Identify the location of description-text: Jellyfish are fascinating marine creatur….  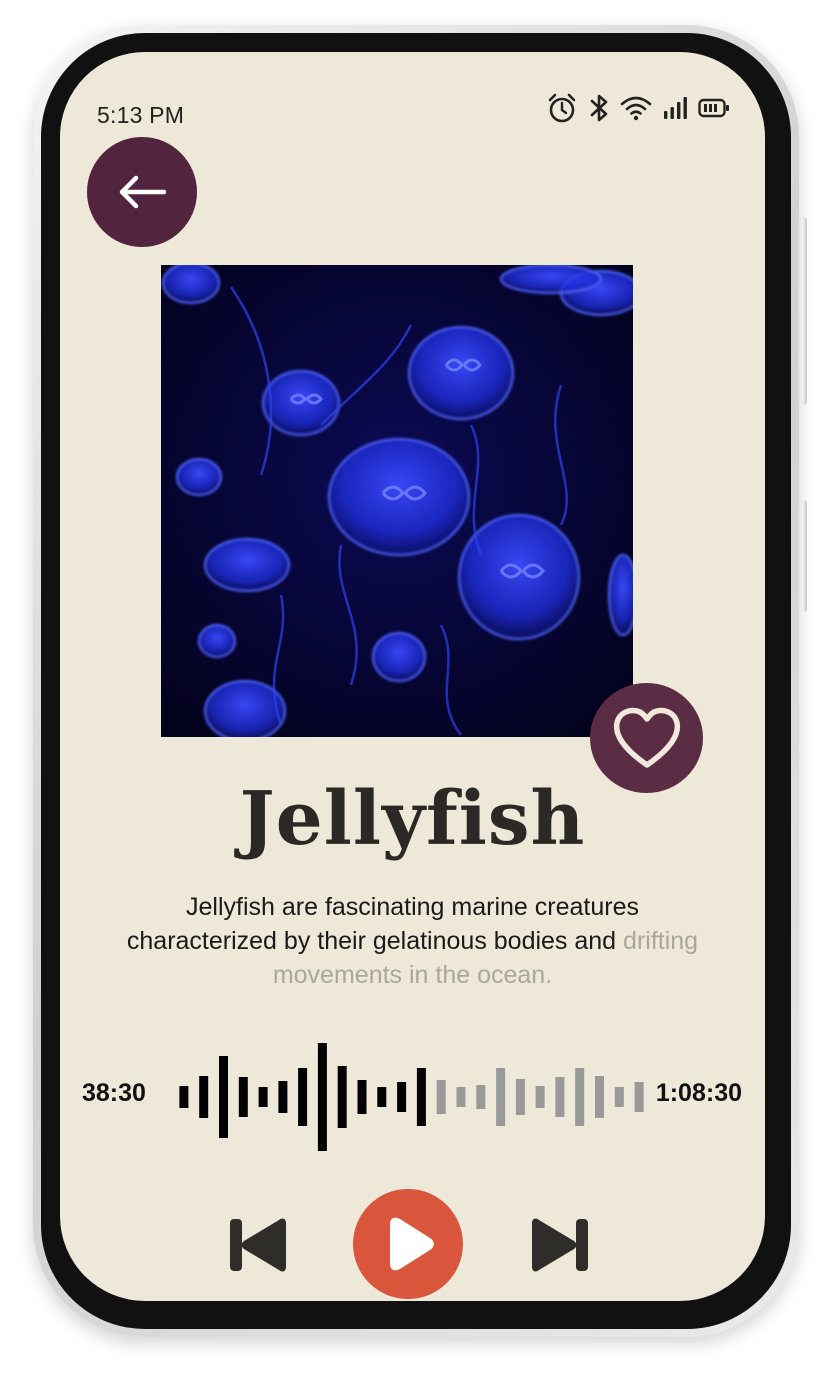
(382, 924).